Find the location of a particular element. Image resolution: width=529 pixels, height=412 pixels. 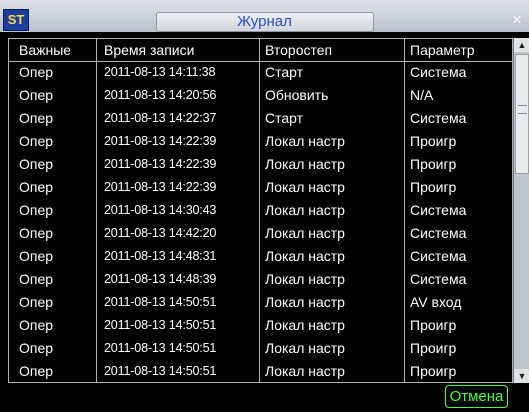

cell-parameter: N/A is located at coordinates (422, 95).